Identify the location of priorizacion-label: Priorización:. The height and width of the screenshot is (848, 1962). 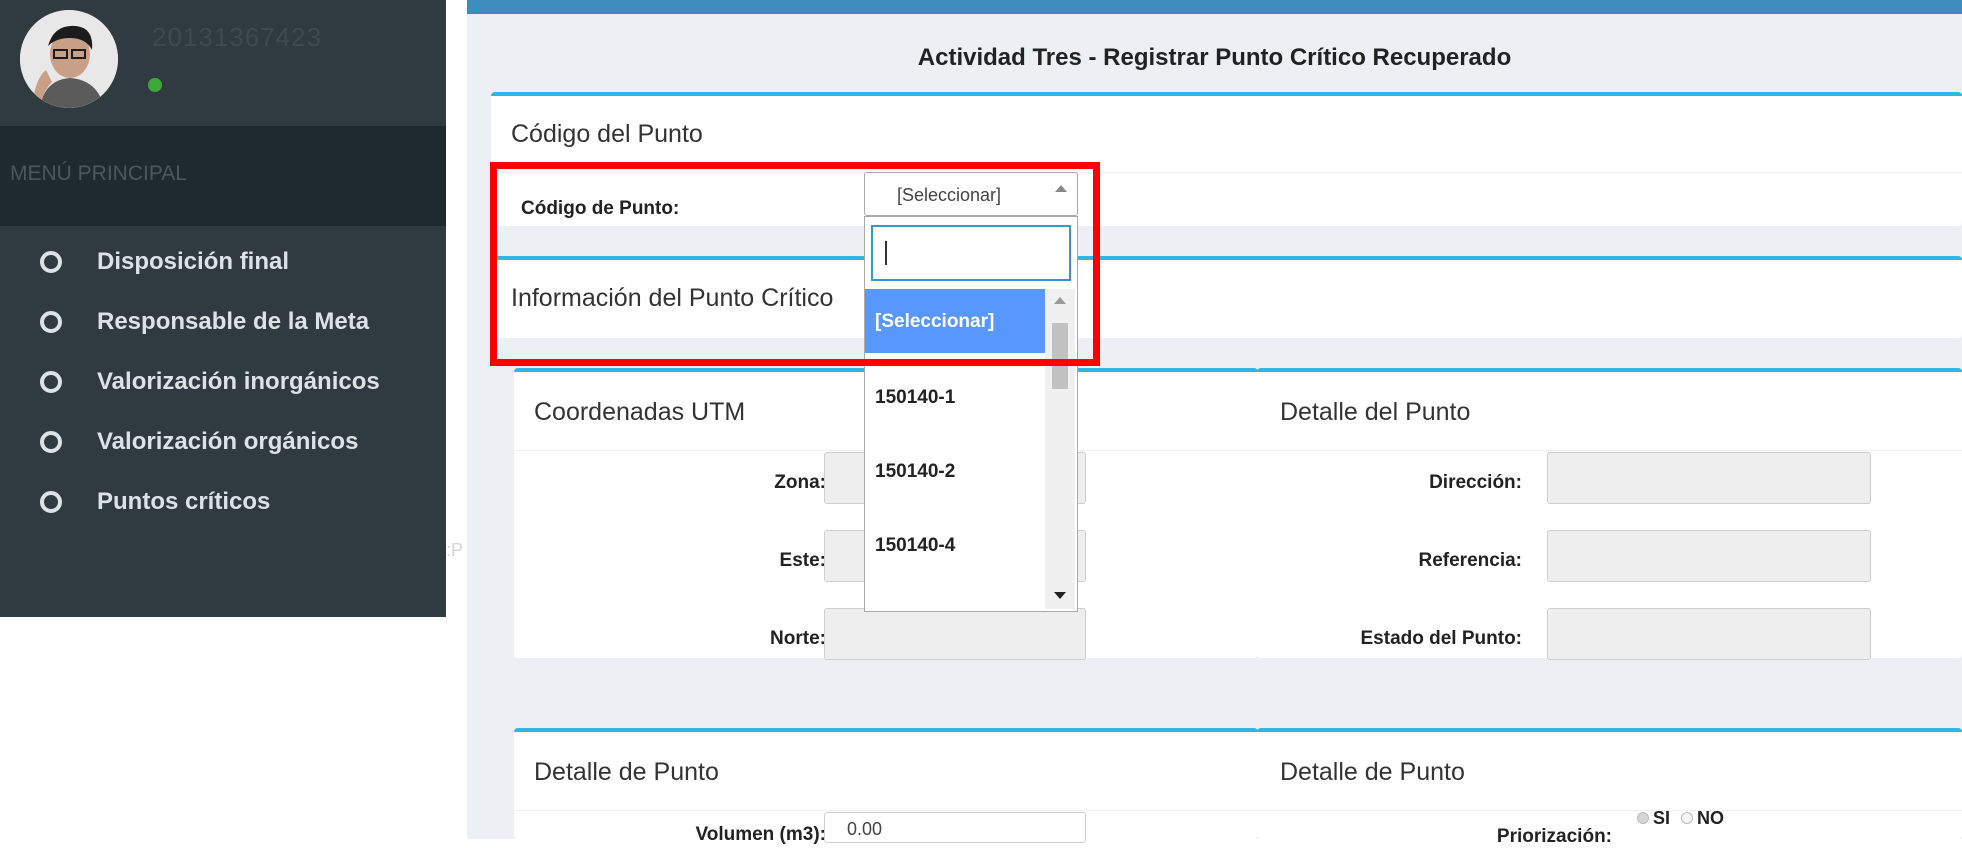
(1554, 836).